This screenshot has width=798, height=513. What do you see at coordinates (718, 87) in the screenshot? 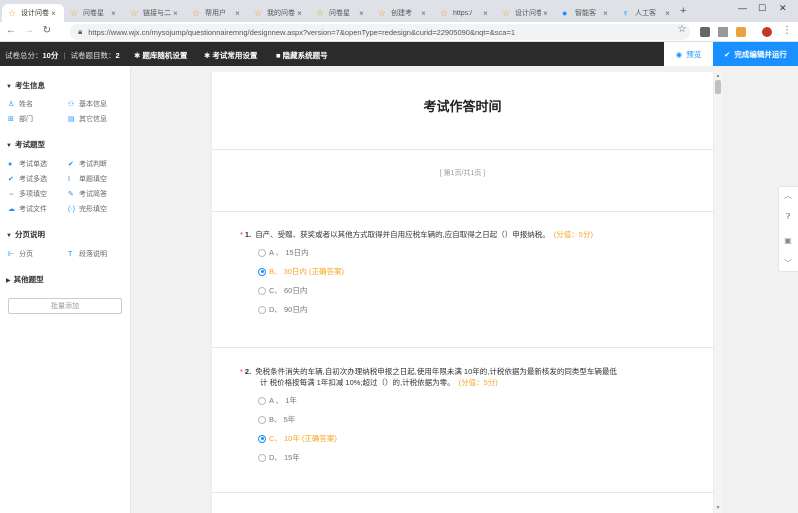
I see `scrollbar-thumb` at bounding box center [718, 87].